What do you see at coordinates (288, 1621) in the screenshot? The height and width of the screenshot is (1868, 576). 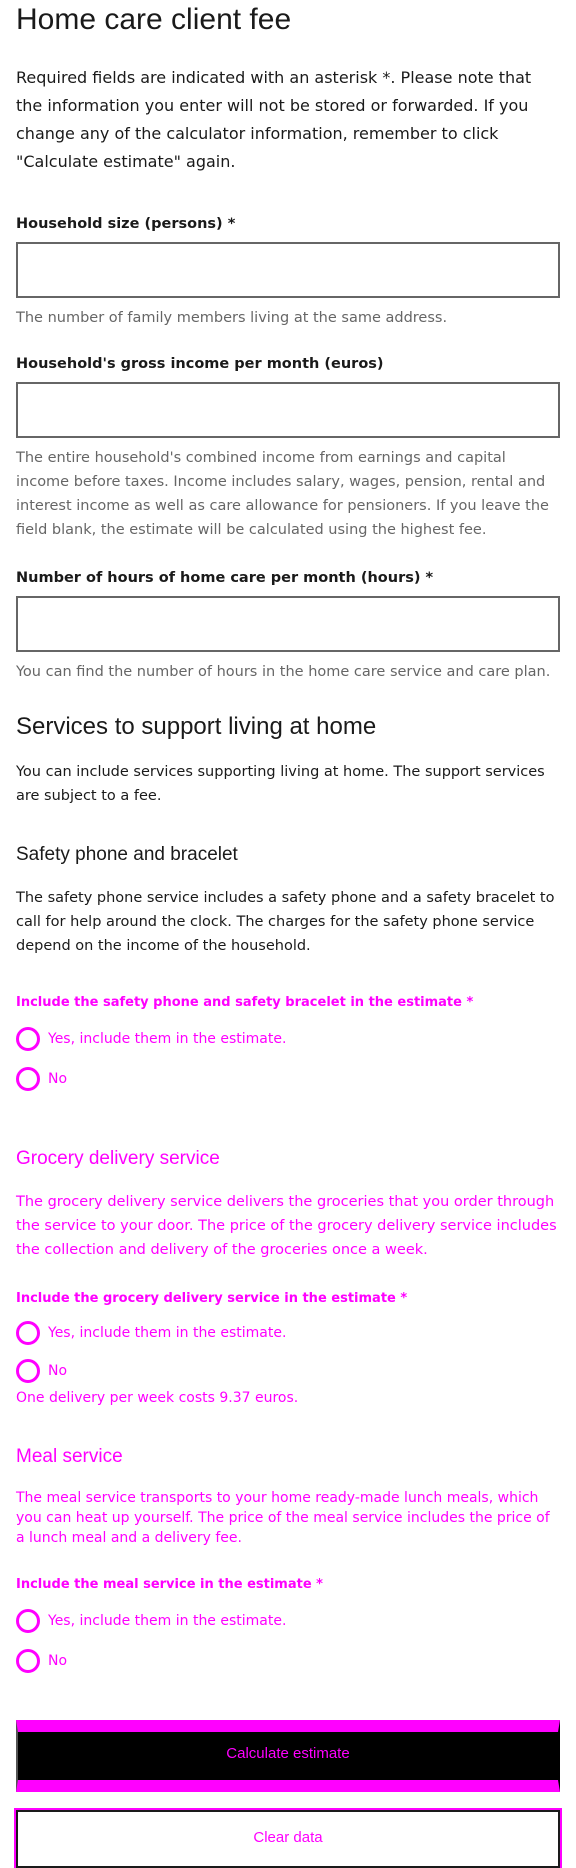 I see `meal-yes-option: Yes, include them in the estimate.` at bounding box center [288, 1621].